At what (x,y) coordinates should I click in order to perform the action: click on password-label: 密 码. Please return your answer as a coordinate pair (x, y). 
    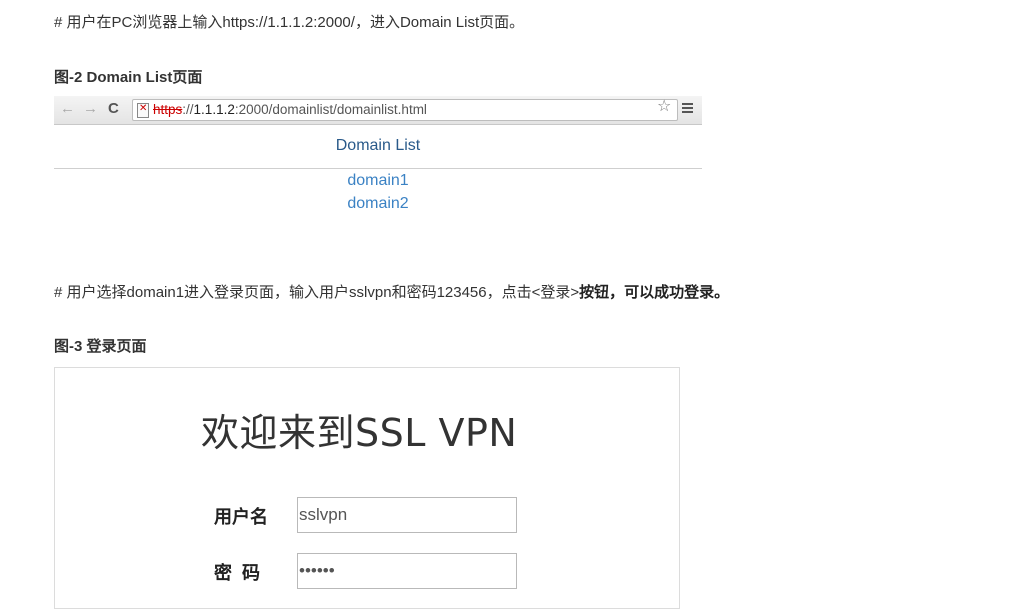
    Looking at the image, I should click on (237, 573).